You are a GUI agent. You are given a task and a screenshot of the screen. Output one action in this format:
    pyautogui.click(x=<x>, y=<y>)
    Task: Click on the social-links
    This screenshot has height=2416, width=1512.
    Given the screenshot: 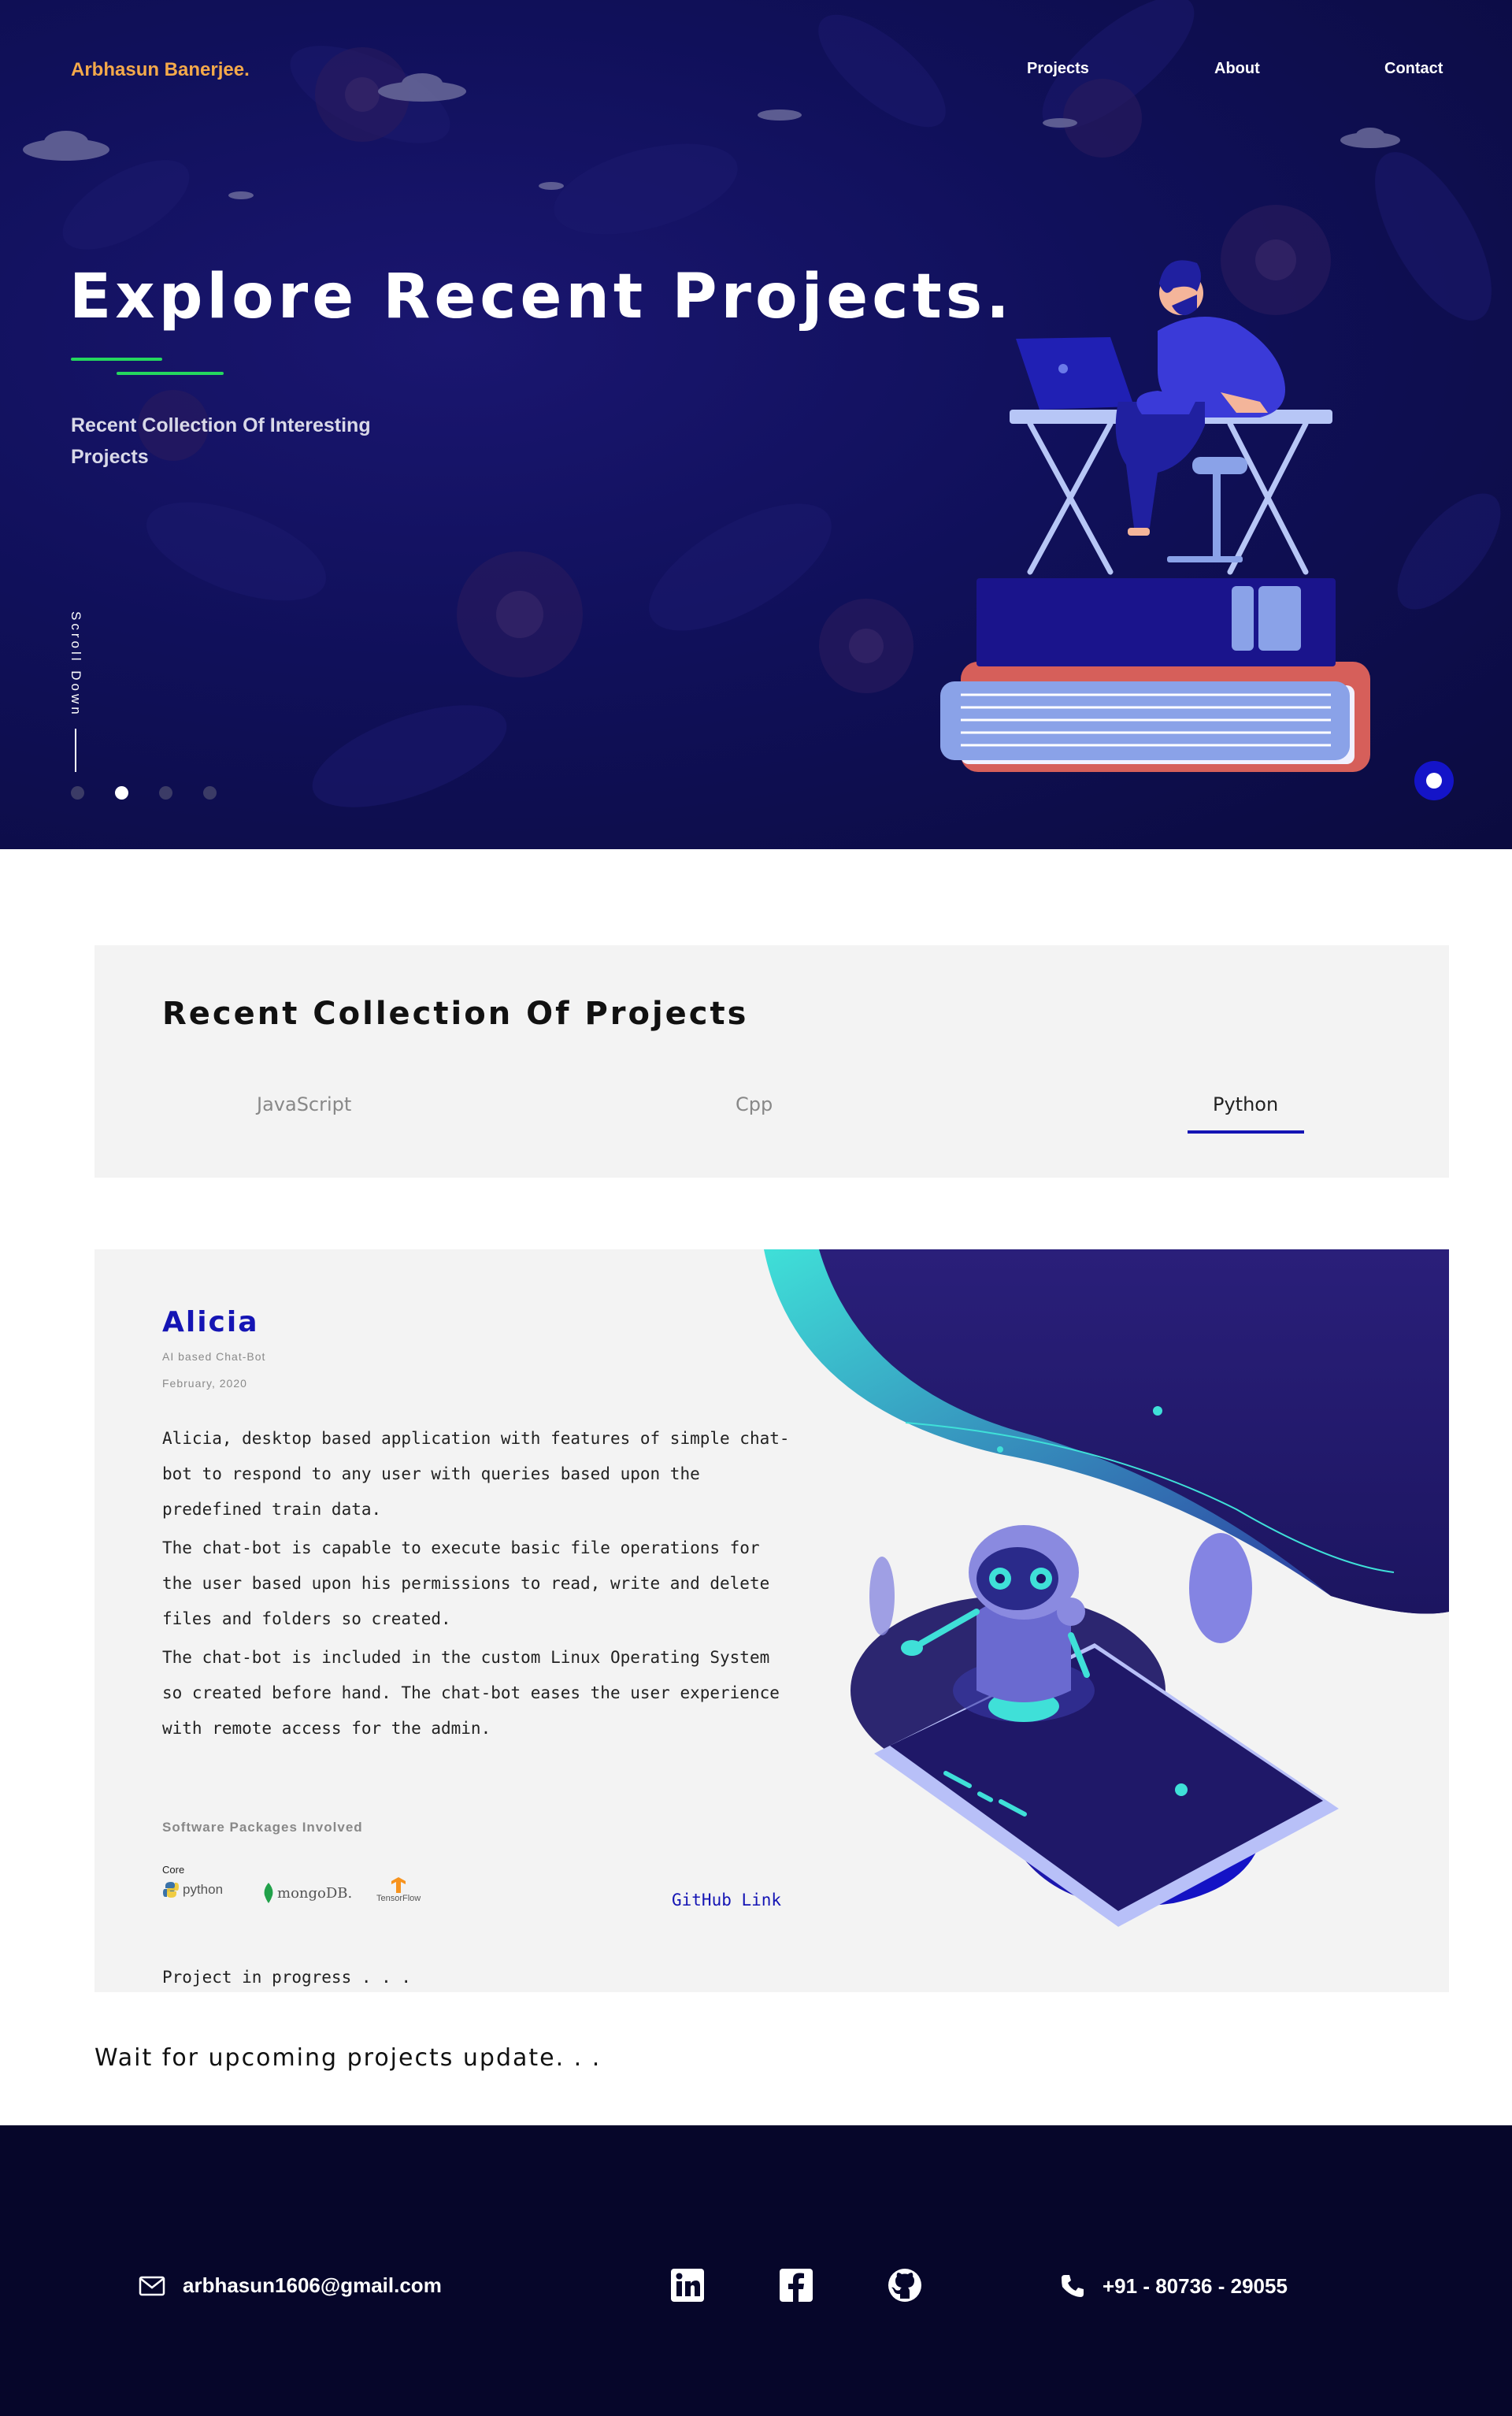 What is the action you would take?
    pyautogui.click(x=799, y=2287)
    